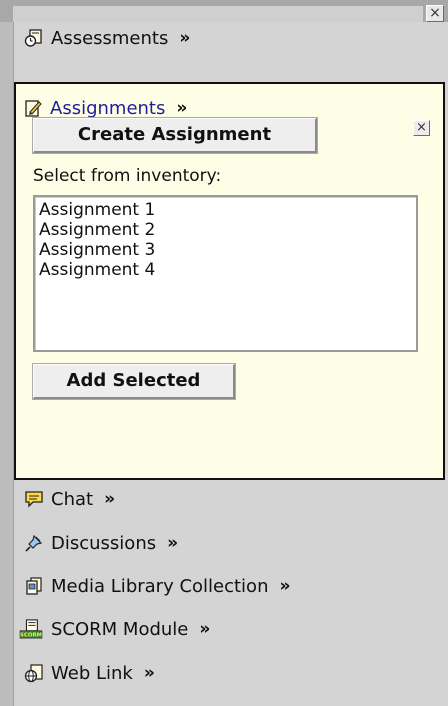 The width and height of the screenshot is (448, 706). I want to click on inventory-label: Select from inventory:, so click(127, 176).